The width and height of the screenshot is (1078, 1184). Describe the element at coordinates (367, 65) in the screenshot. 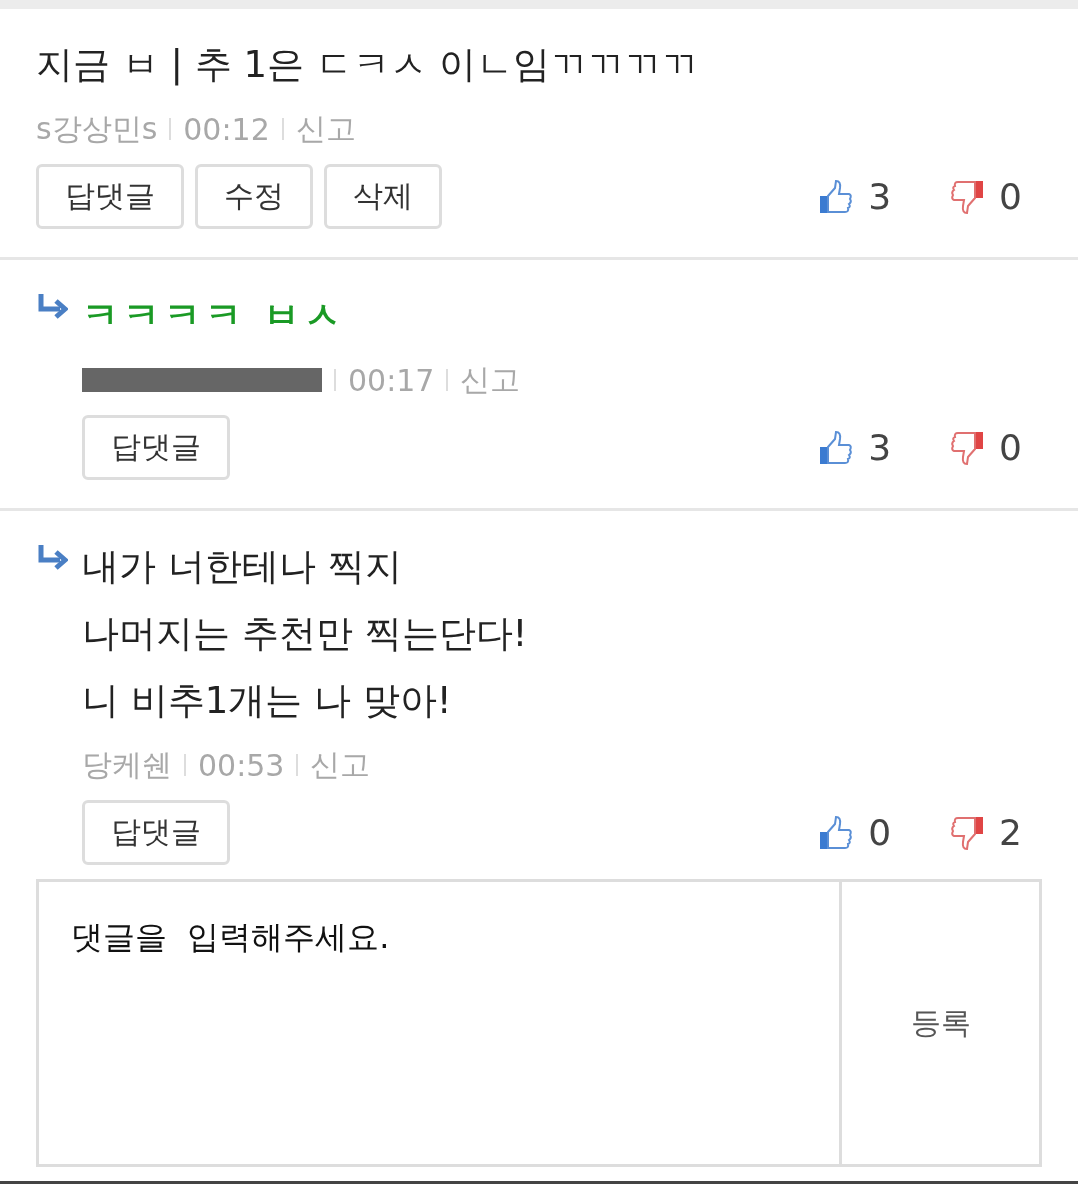

I see `comment-text: 지금 ㅂ | 추 1은 ㄷㅋㅅ 이ㄴ임ㄲㄲㄲㄲ` at that location.